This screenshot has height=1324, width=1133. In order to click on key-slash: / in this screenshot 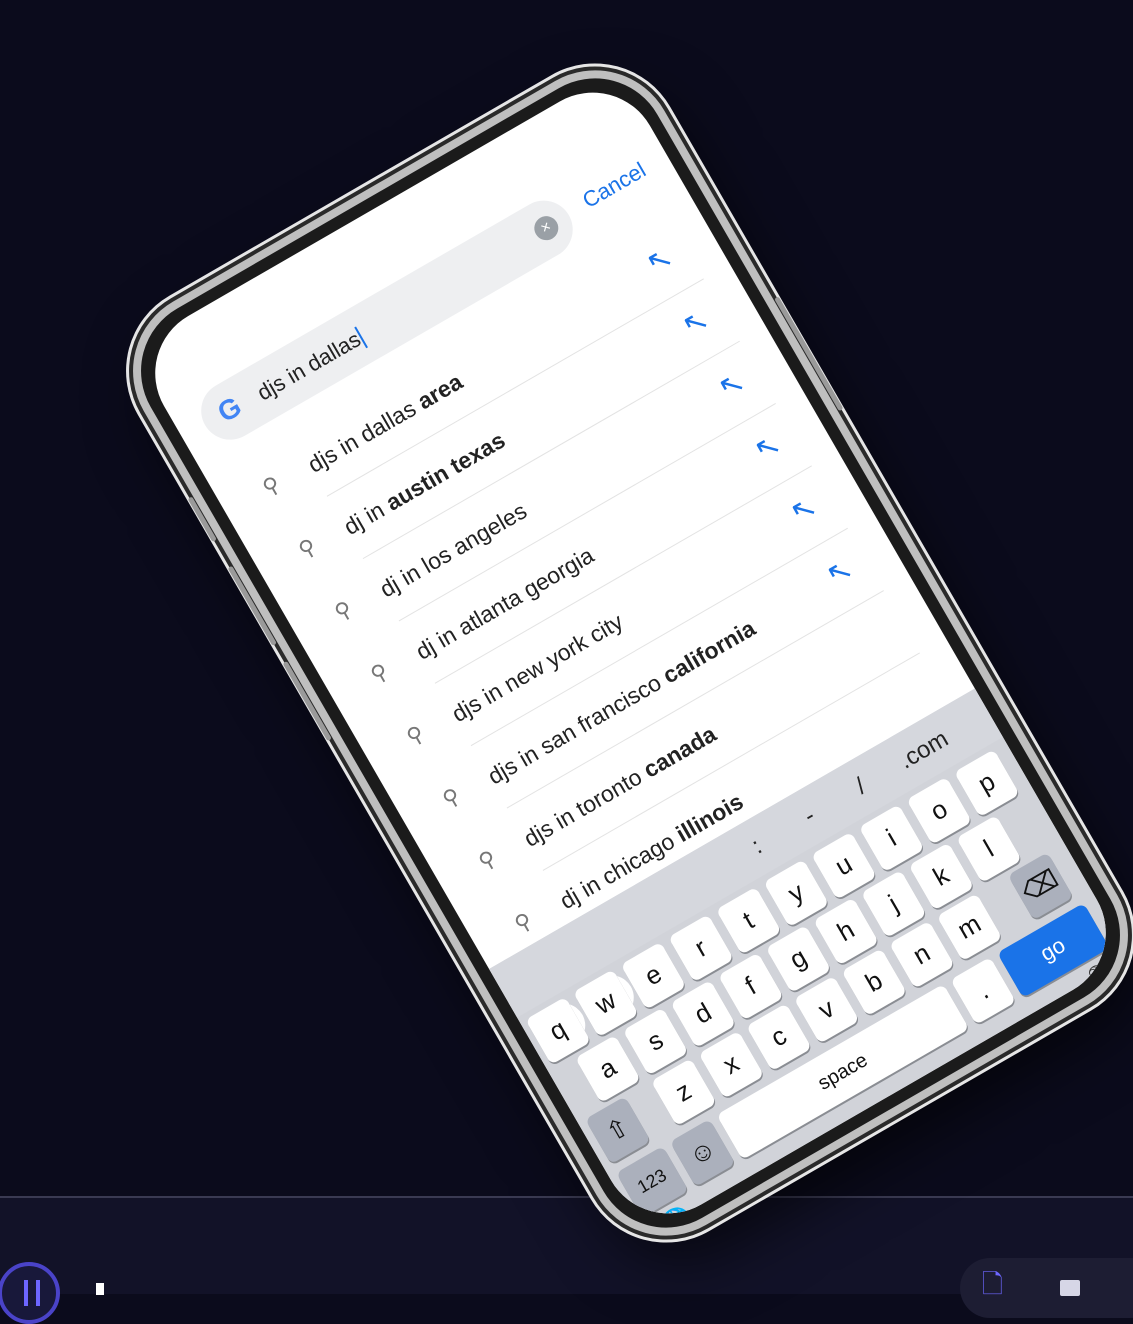, I will do `click(861, 787)`.